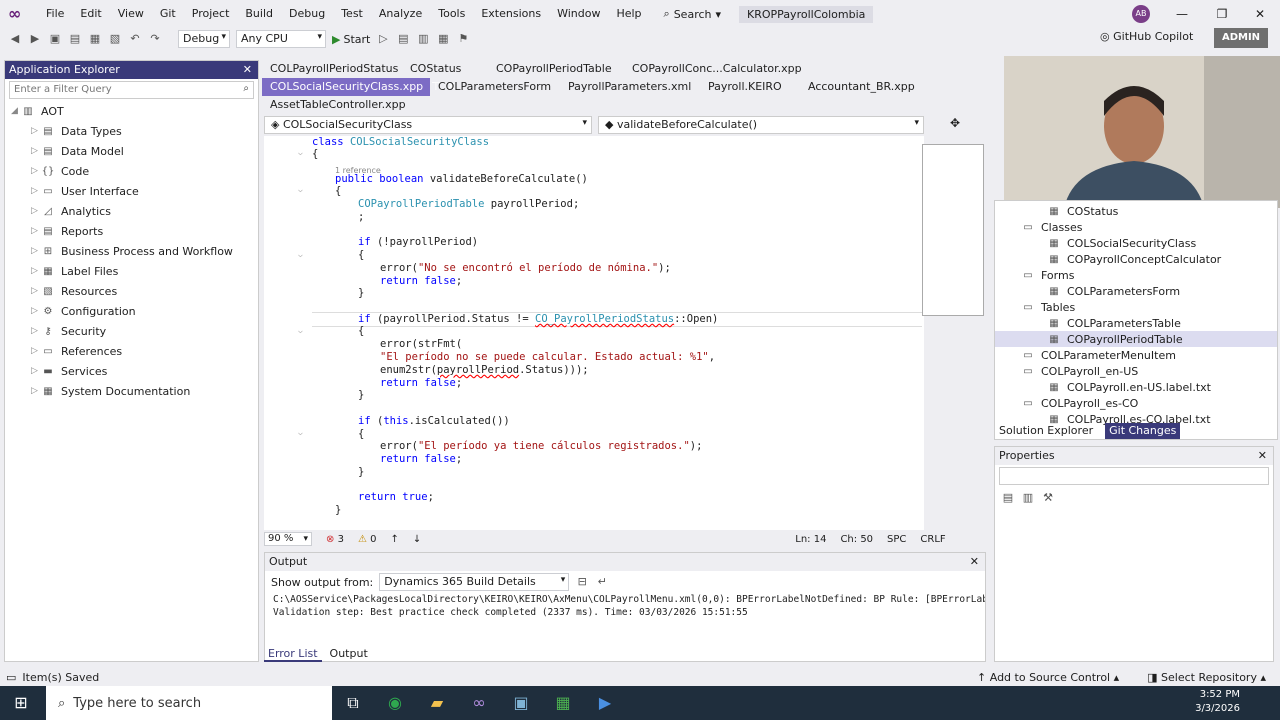  I want to click on menu-extensions: Extensions, so click(511, 14).